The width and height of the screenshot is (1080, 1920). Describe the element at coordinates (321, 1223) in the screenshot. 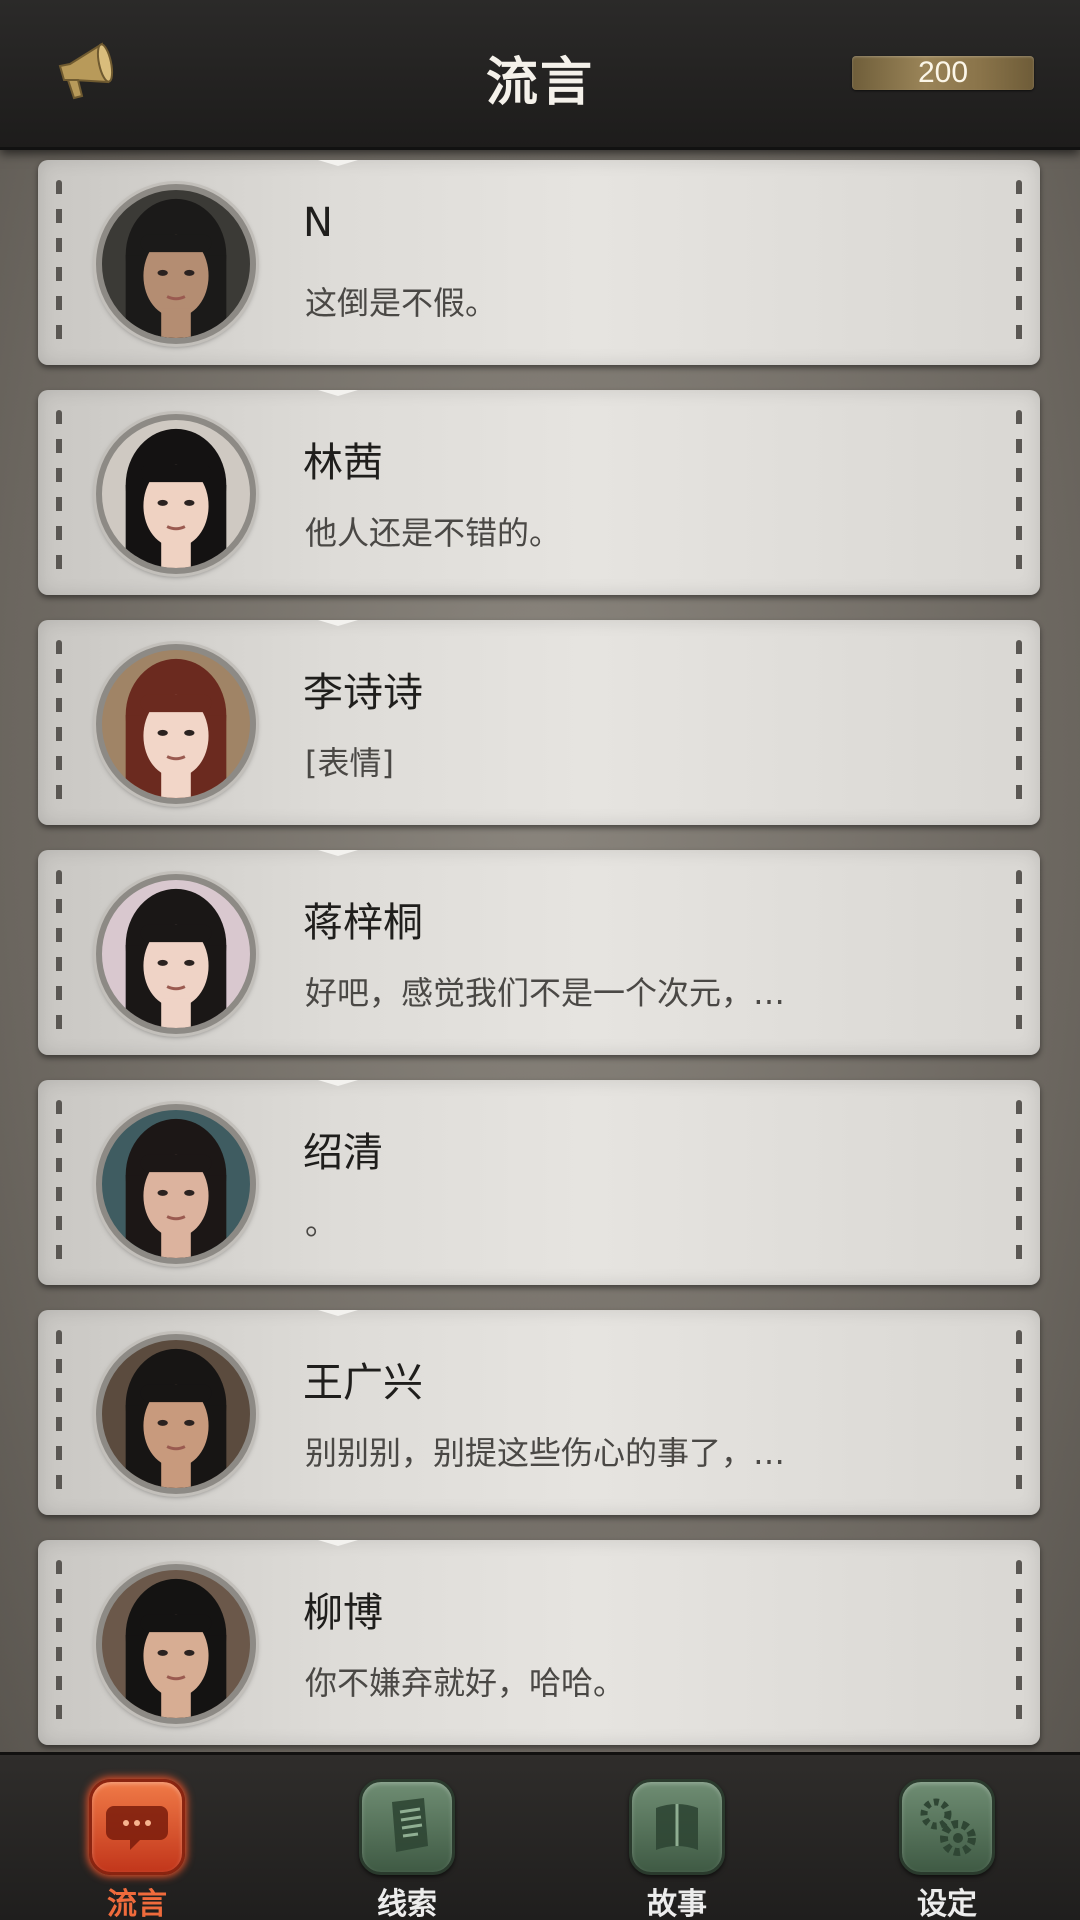

I see `message-preview: 。` at that location.